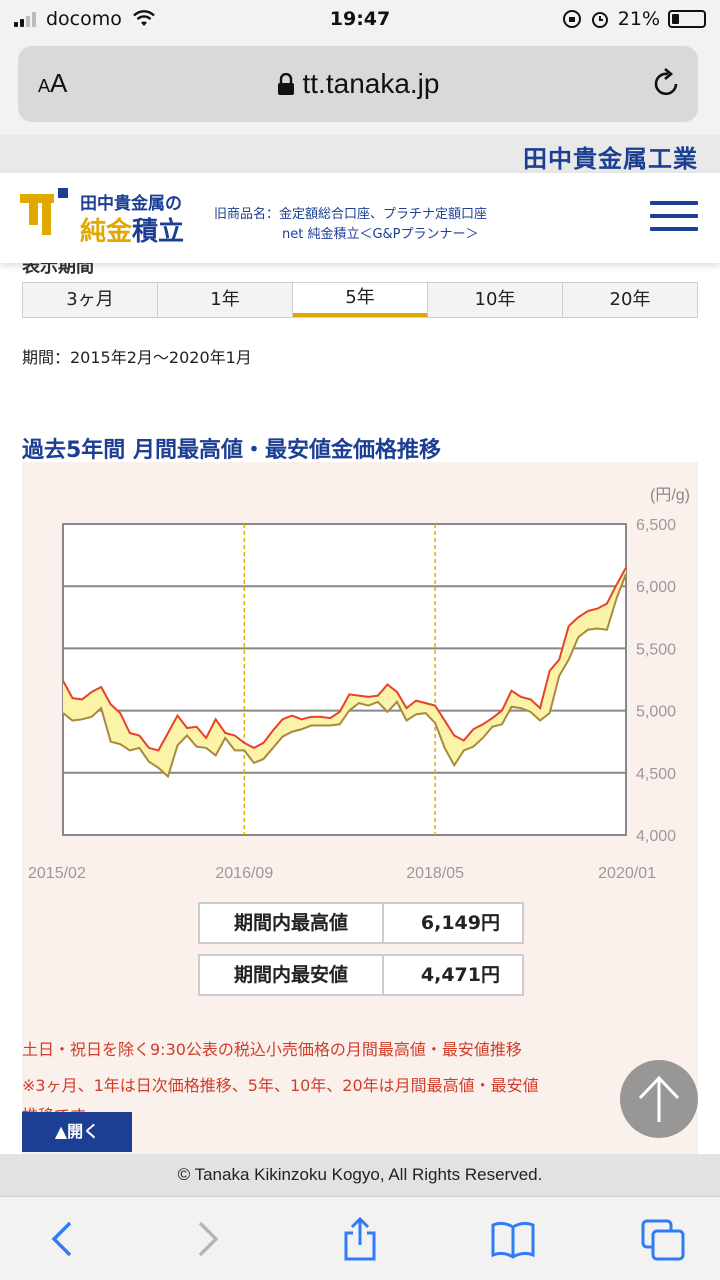 Image resolution: width=720 pixels, height=1280 pixels. What do you see at coordinates (435, 873) in the screenshot?
I see `x-tick-label: 2018/05` at bounding box center [435, 873].